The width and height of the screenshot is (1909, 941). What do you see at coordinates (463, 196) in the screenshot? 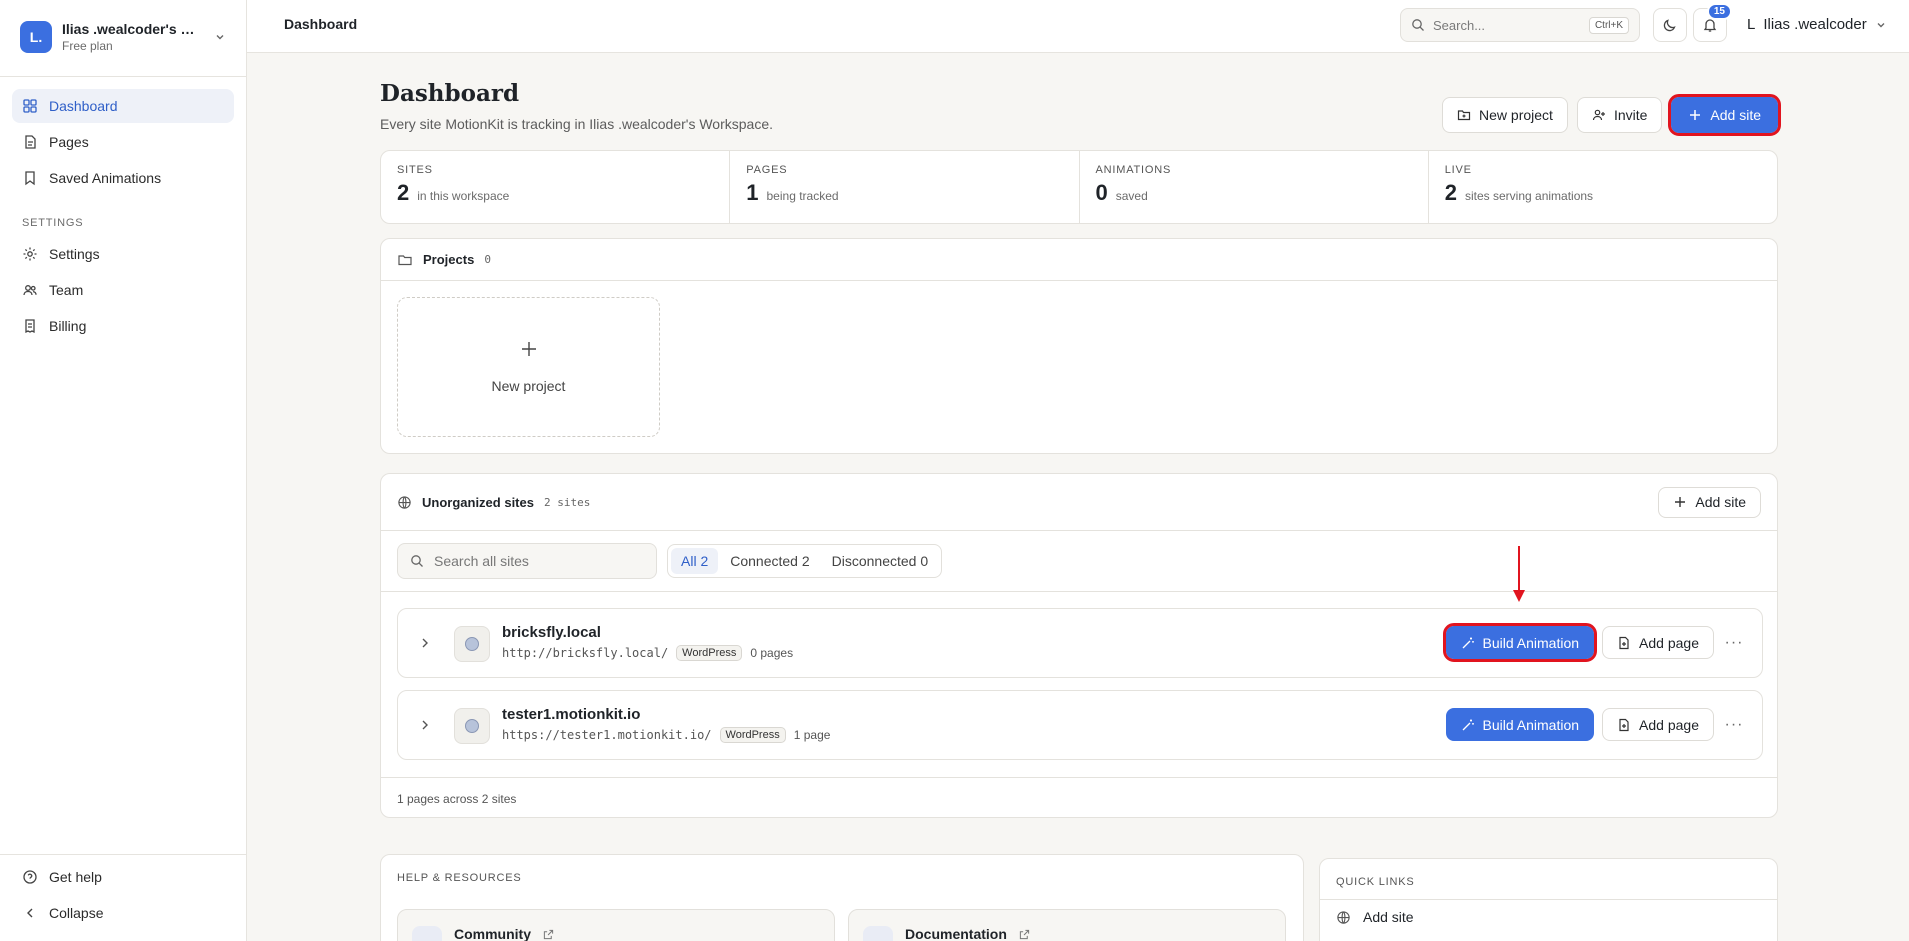
I see `stat-caption: in this workspace` at bounding box center [463, 196].